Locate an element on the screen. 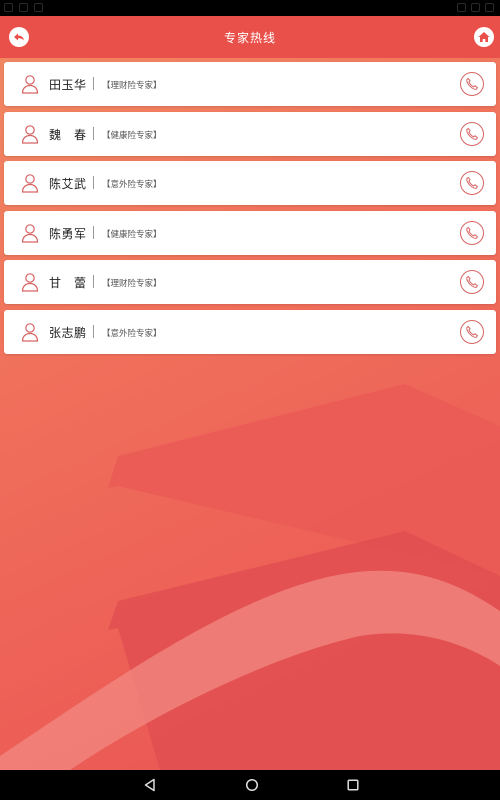 The width and height of the screenshot is (500, 800). expert-name: 陈勇军 is located at coordinates (68, 233).